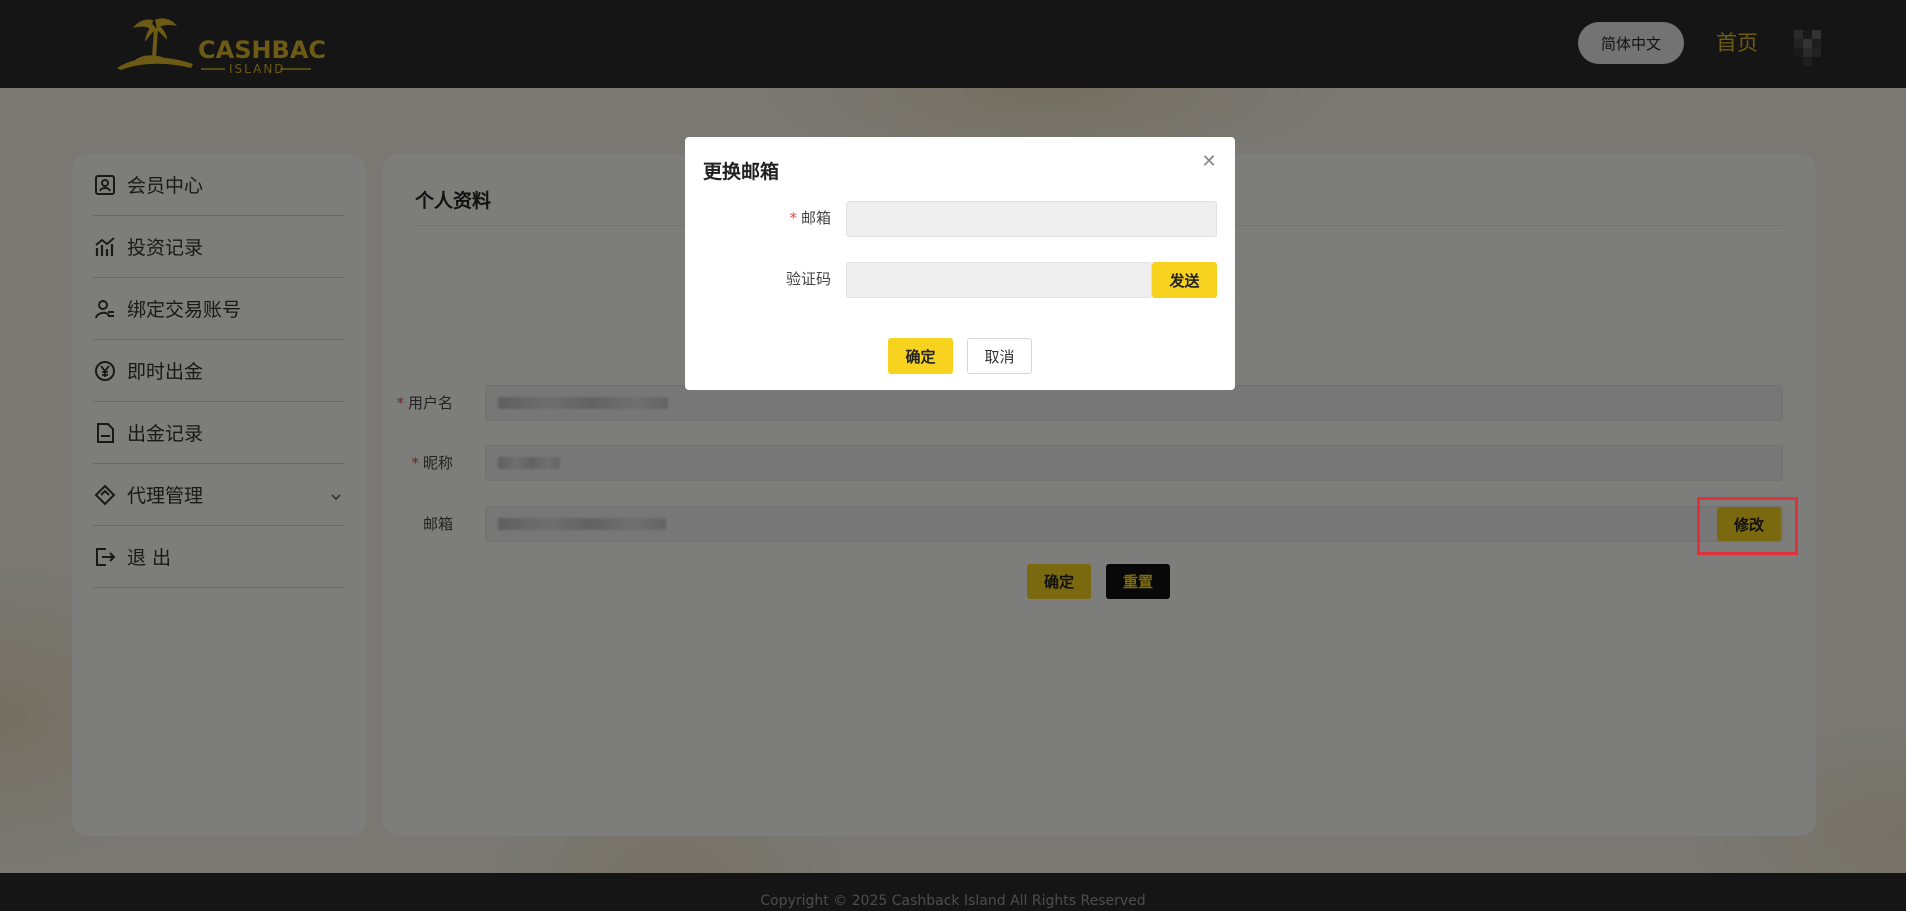  I want to click on dialog-confirm-button: 确定, so click(920, 356).